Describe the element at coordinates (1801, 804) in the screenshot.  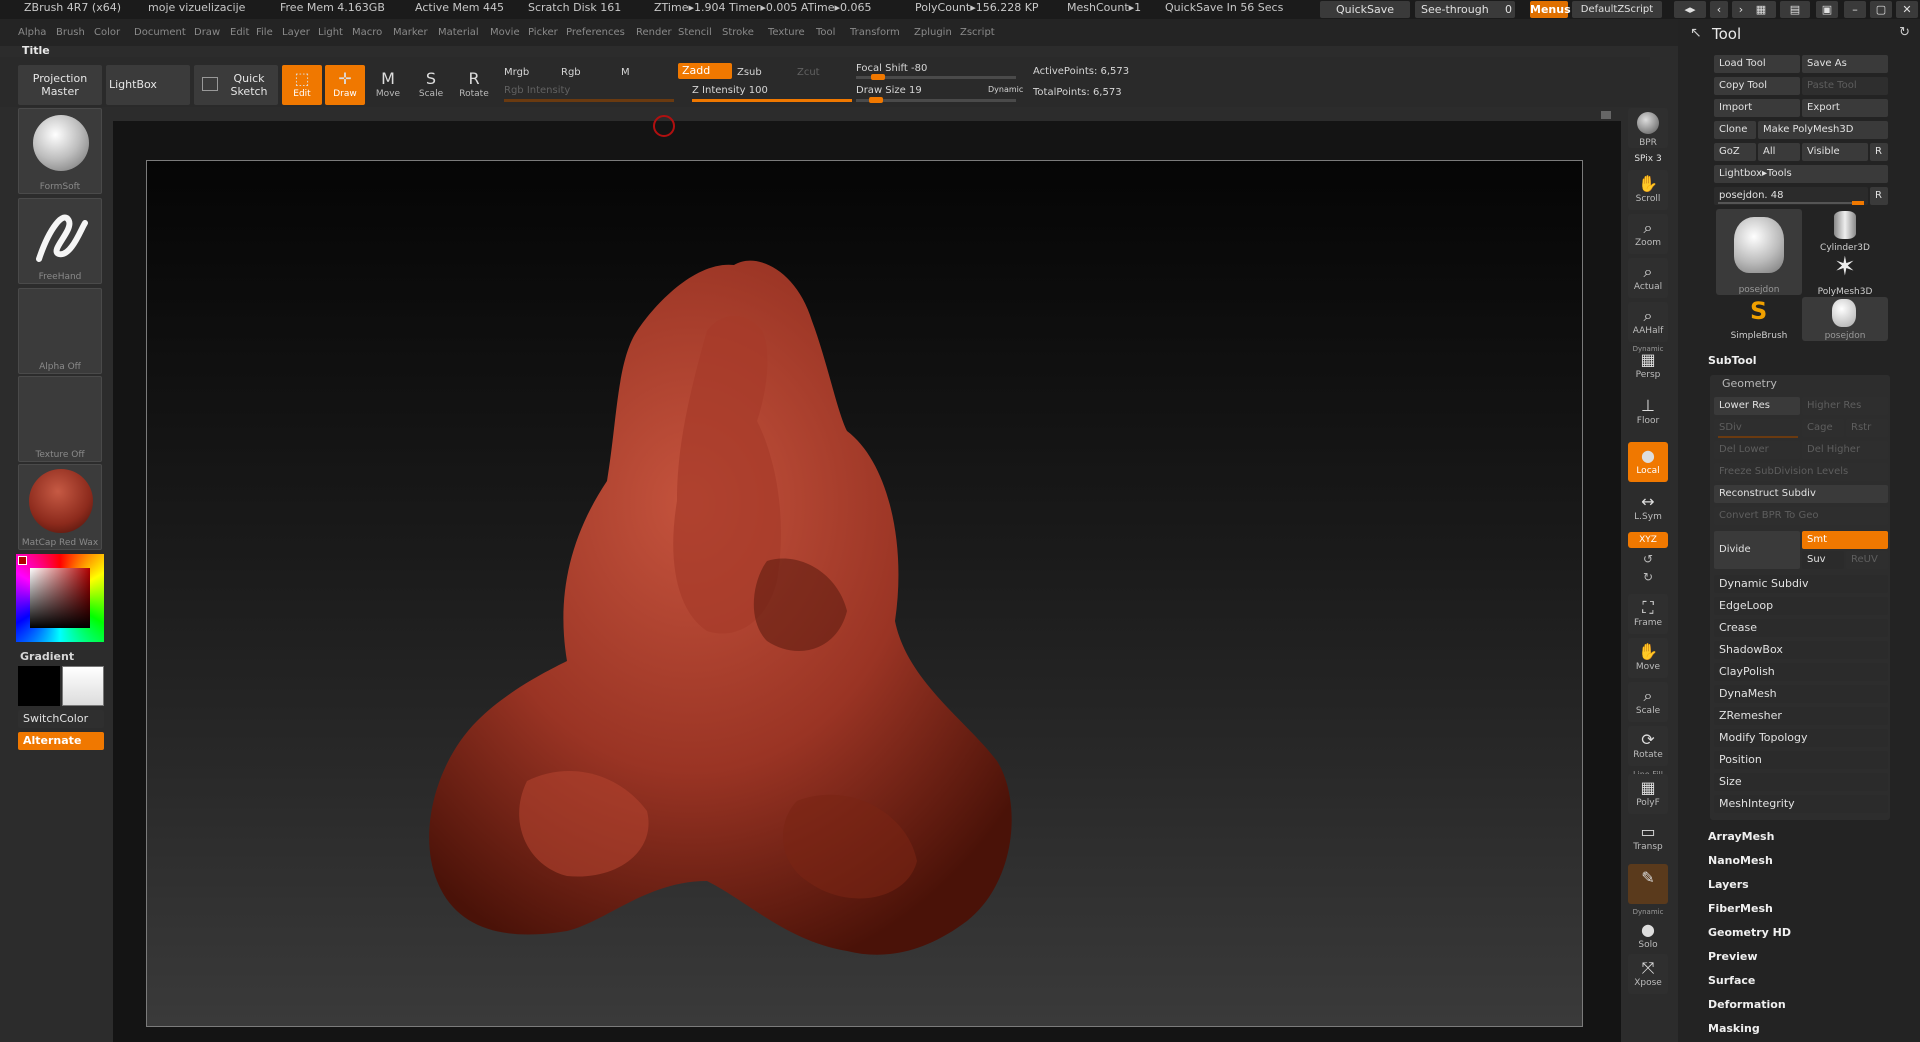
I see `meshintegrity-section: MeshIntegrity` at that location.